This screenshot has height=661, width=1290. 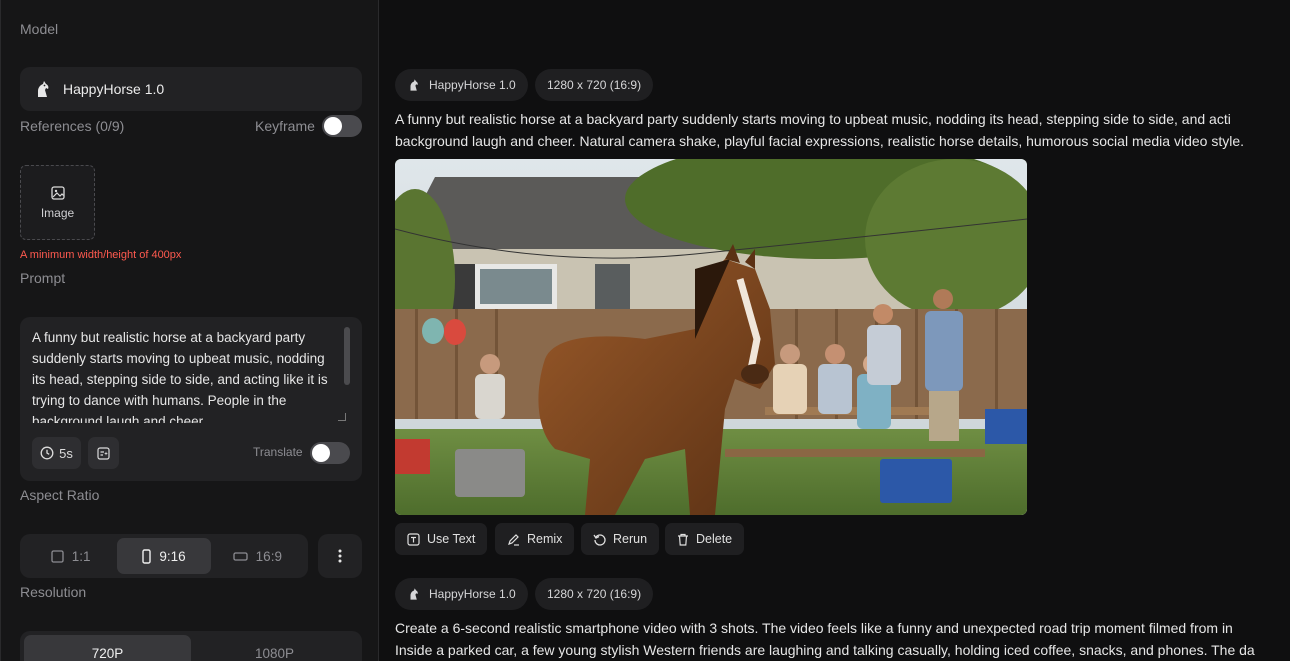 I want to click on use-text-button: Use Text, so click(x=441, y=539).